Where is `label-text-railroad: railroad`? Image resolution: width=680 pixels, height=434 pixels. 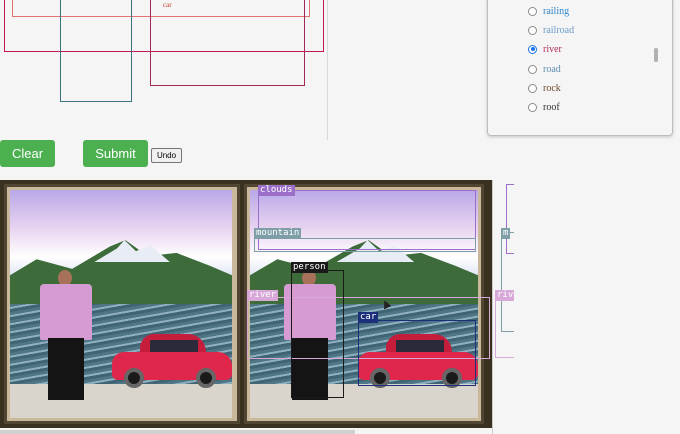 label-text-railroad: railroad is located at coordinates (559, 30).